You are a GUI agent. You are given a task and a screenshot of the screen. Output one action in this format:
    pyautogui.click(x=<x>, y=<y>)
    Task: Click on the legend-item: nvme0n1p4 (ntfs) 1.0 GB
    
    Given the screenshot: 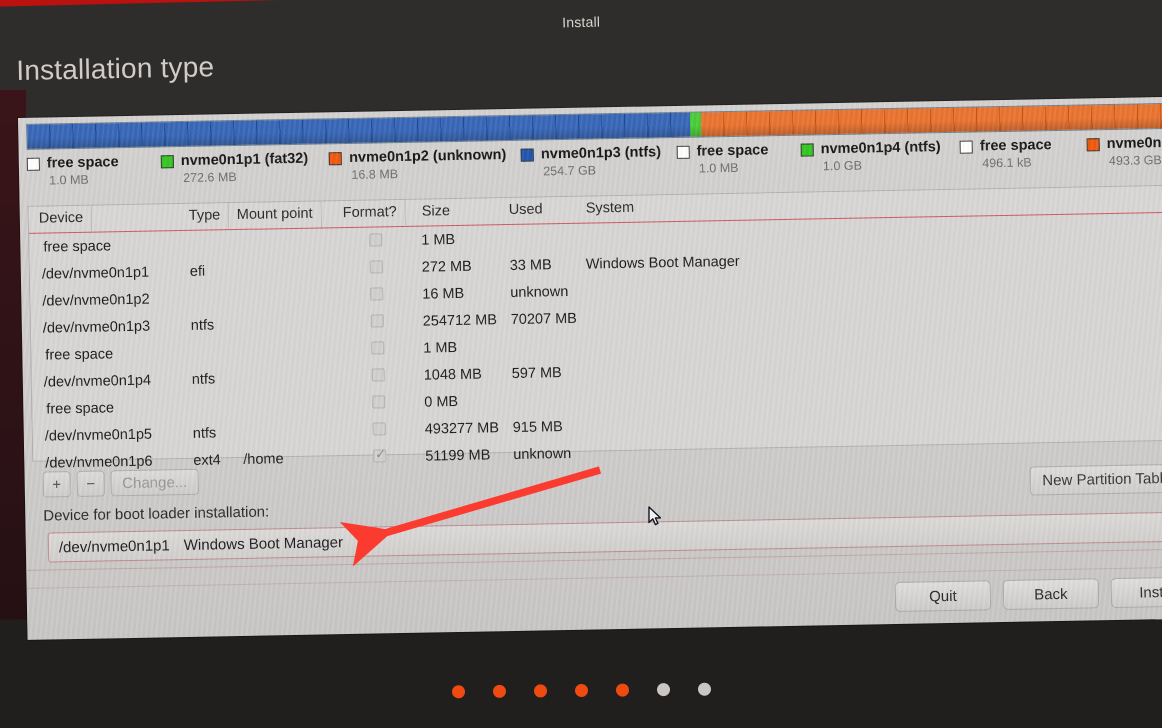 What is the action you would take?
    pyautogui.click(x=880, y=156)
    